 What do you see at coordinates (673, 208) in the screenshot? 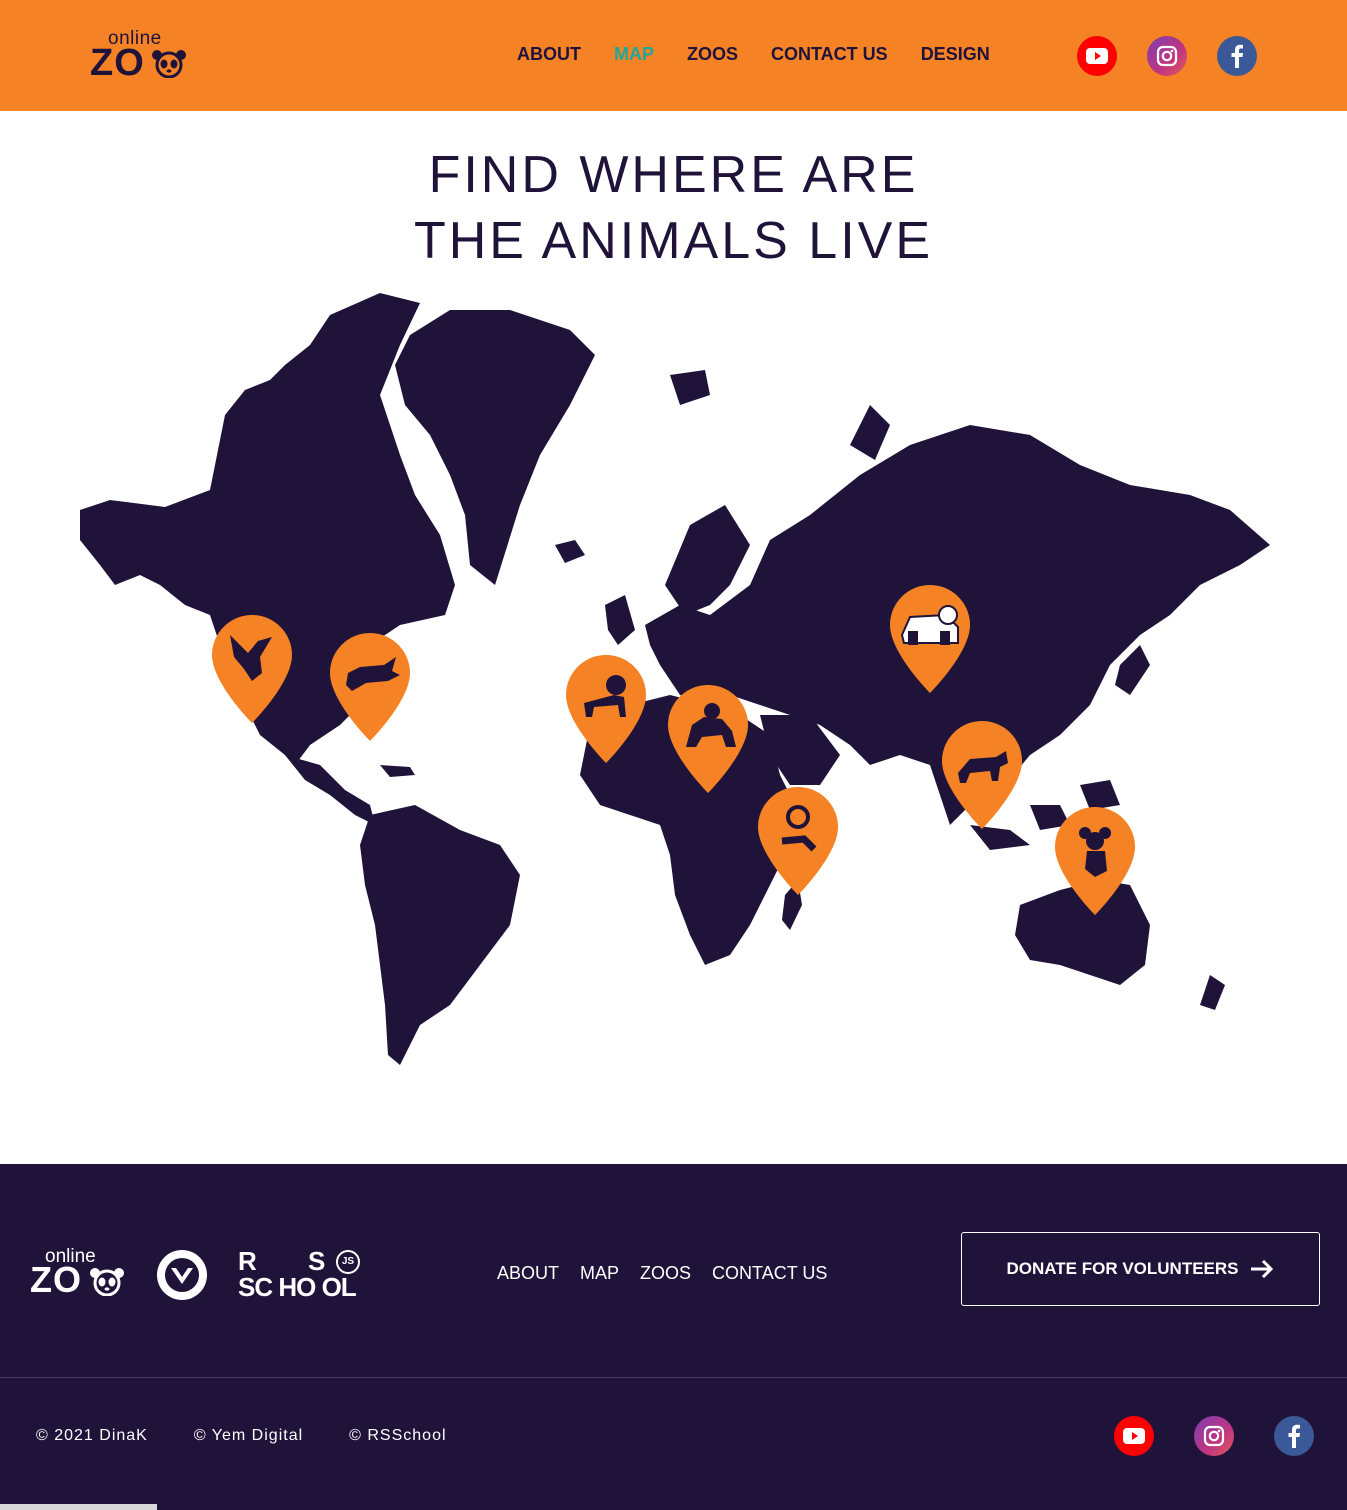
I see `page-title: FIND WHERE ARE THE ANIMALS LIVE` at bounding box center [673, 208].